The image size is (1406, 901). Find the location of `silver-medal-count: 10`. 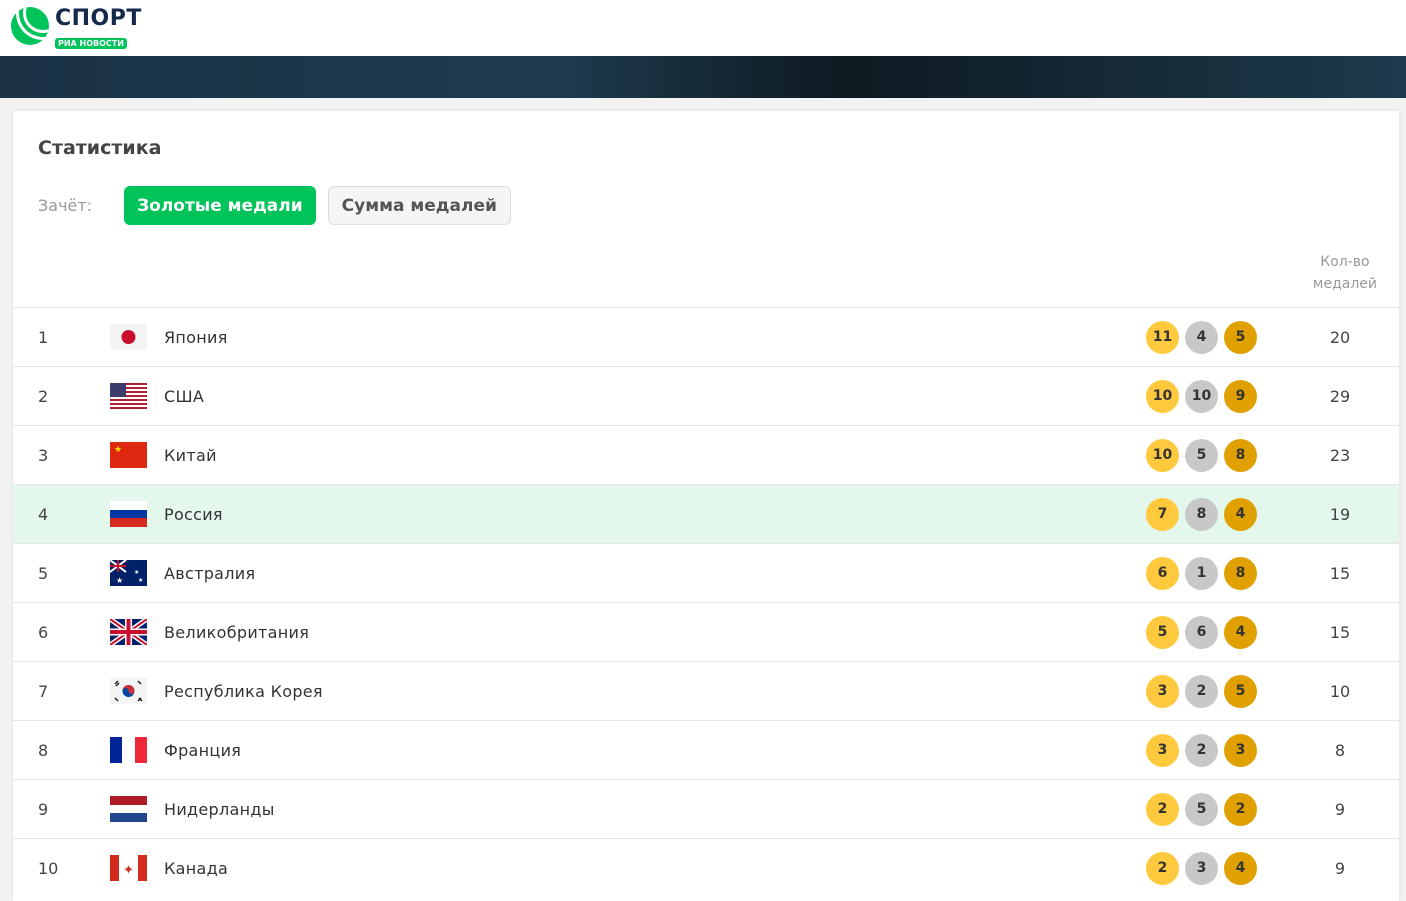

silver-medal-count: 10 is located at coordinates (1201, 396).